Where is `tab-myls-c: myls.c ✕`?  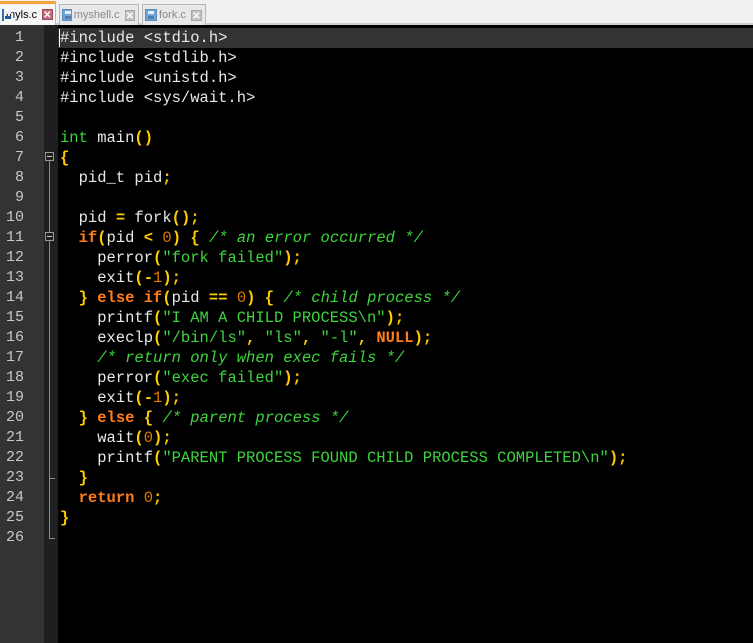 tab-myls-c: myls.c ✕ is located at coordinates (28, 13).